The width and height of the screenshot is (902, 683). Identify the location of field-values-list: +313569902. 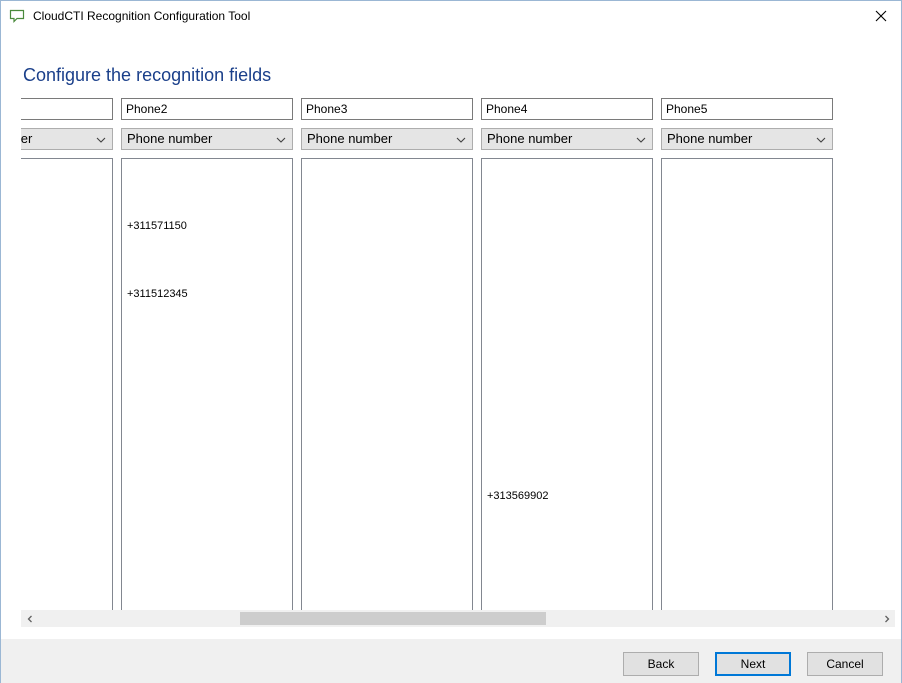
(567, 384).